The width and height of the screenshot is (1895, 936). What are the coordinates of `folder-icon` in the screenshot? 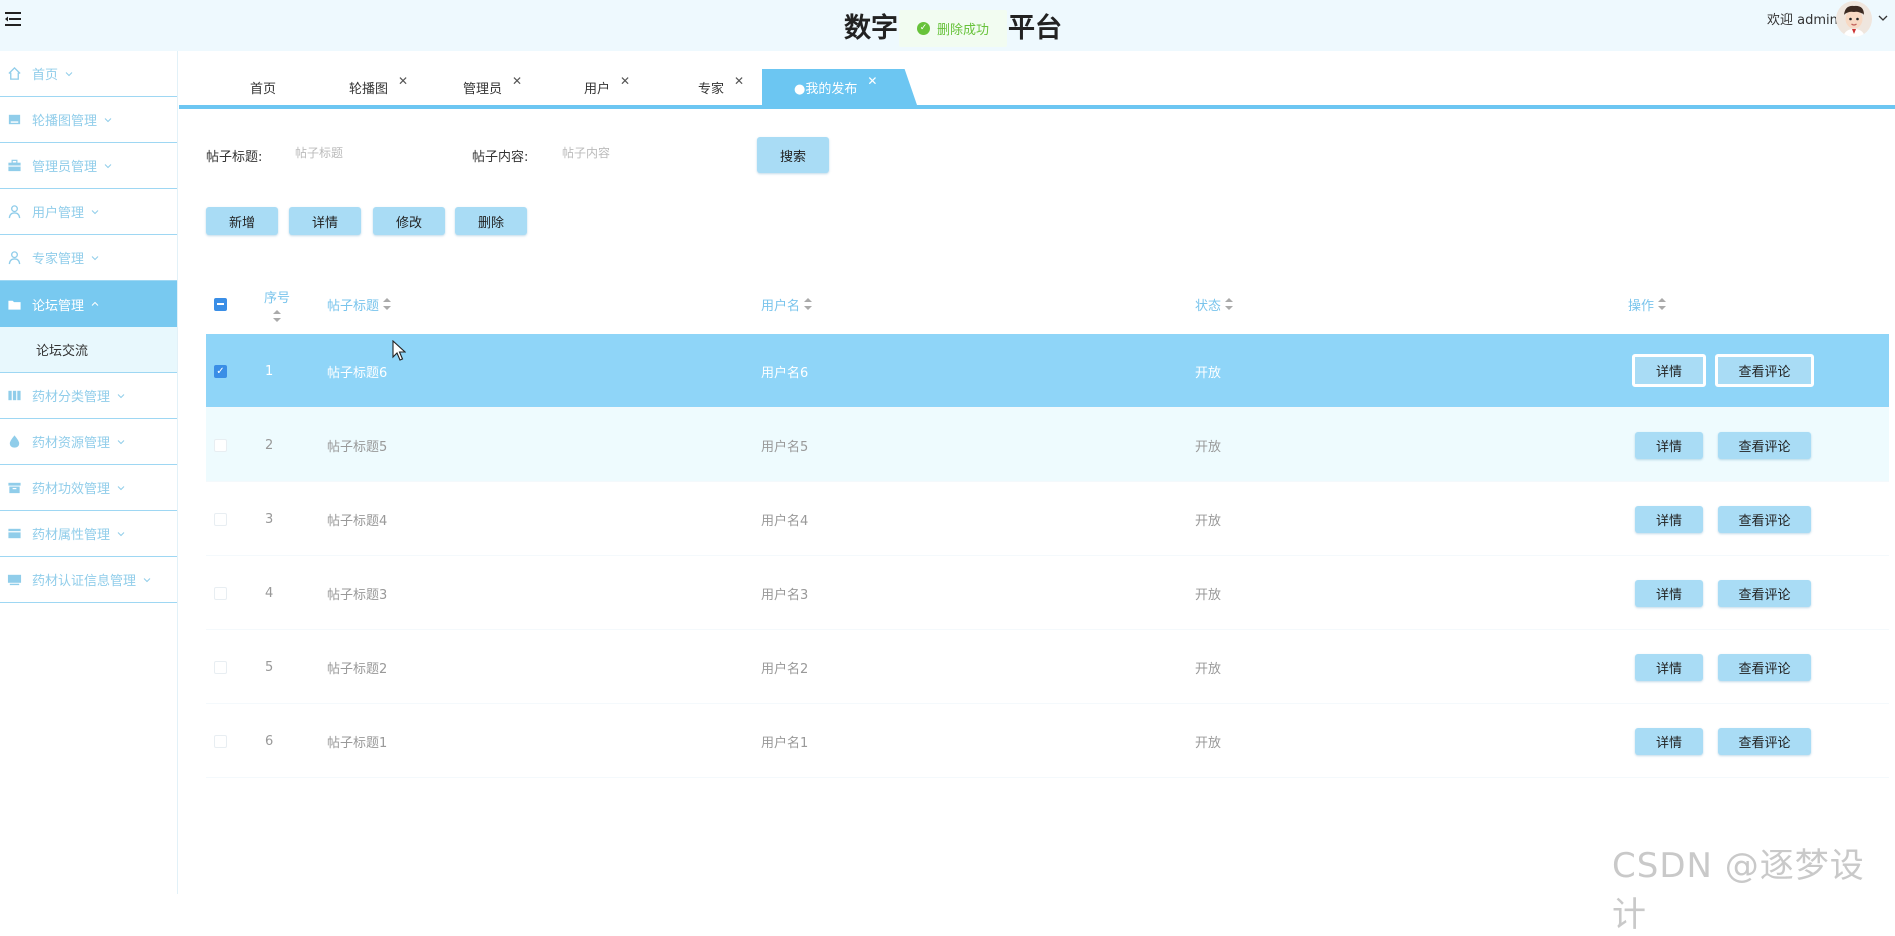 It's located at (14, 304).